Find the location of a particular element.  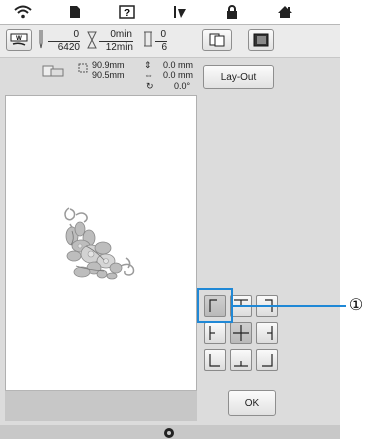

position-bottom-right-button is located at coordinates (267, 360).